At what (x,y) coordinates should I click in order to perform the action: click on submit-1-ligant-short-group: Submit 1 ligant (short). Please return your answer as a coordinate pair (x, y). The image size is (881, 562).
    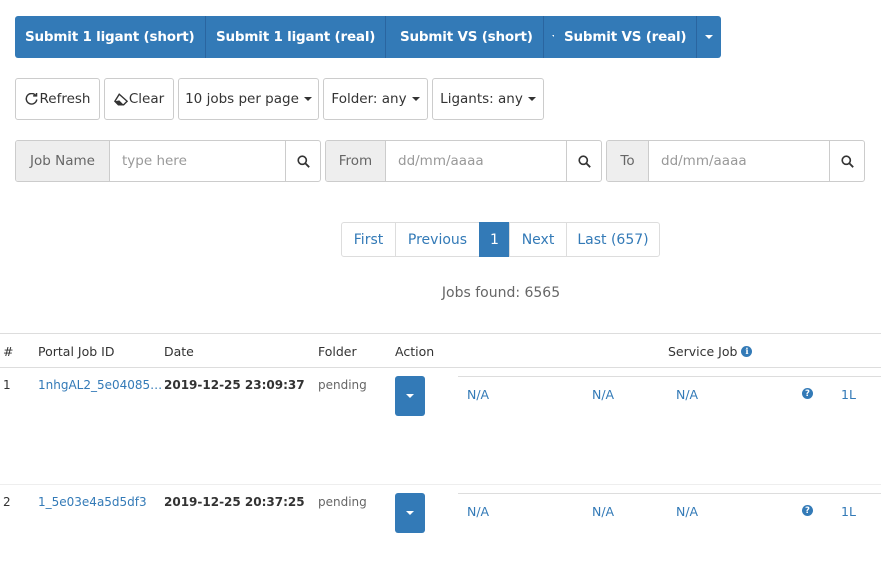
    Looking at the image, I should click on (122, 37).